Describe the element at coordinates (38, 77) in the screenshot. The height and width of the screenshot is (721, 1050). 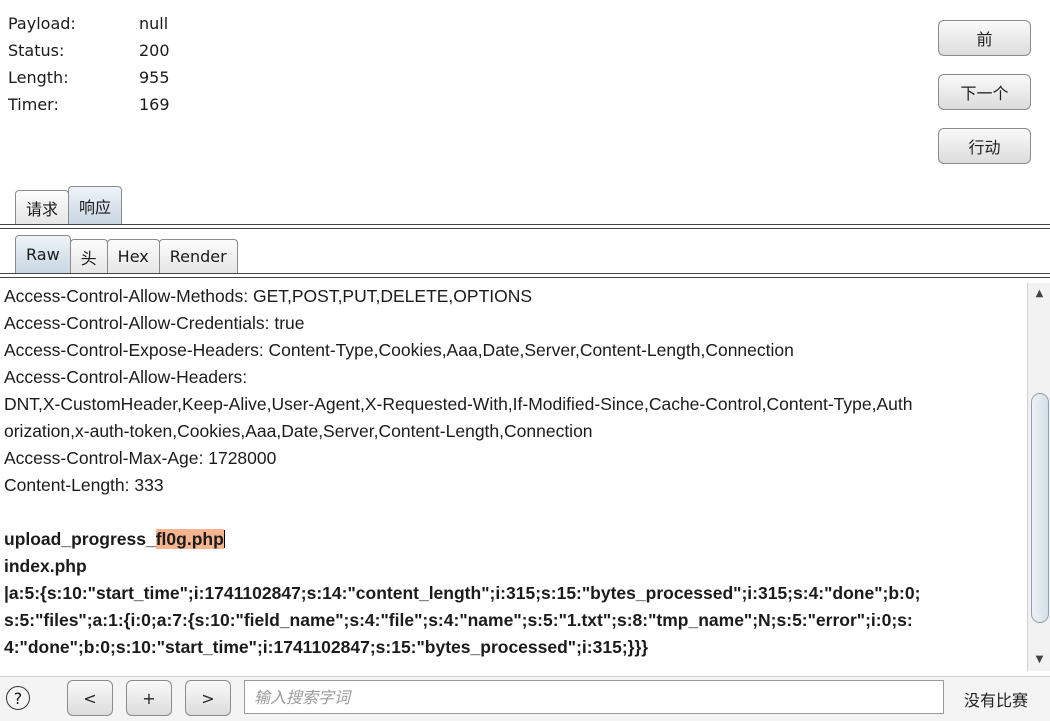
I see `length-label: Length:` at that location.